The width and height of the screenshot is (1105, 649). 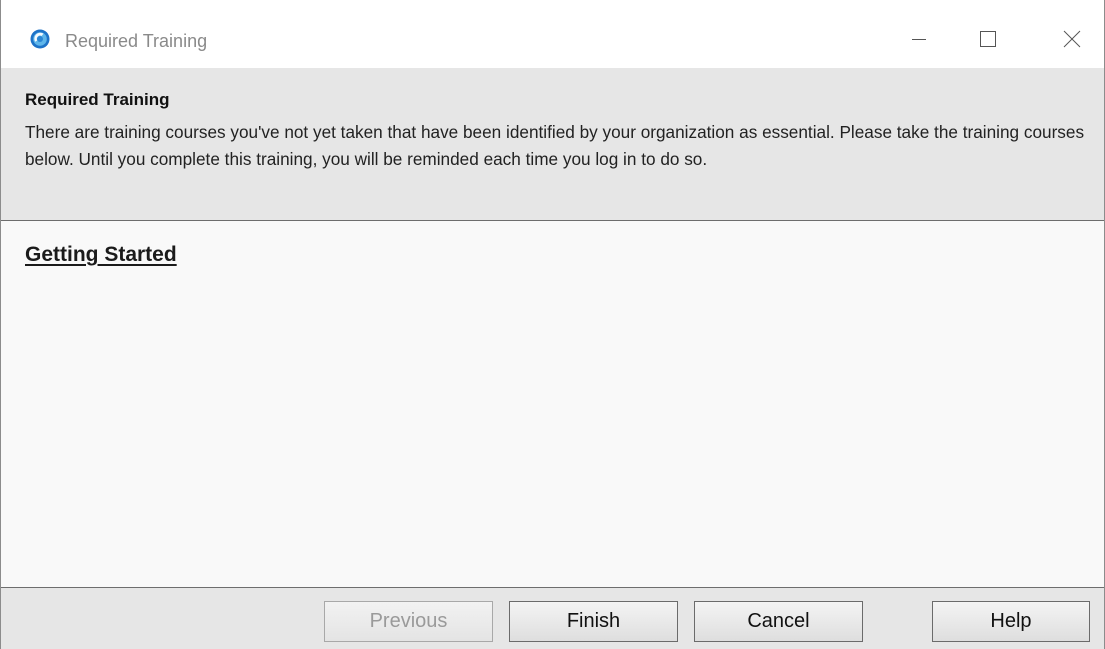 I want to click on close-button, so click(x=1072, y=41).